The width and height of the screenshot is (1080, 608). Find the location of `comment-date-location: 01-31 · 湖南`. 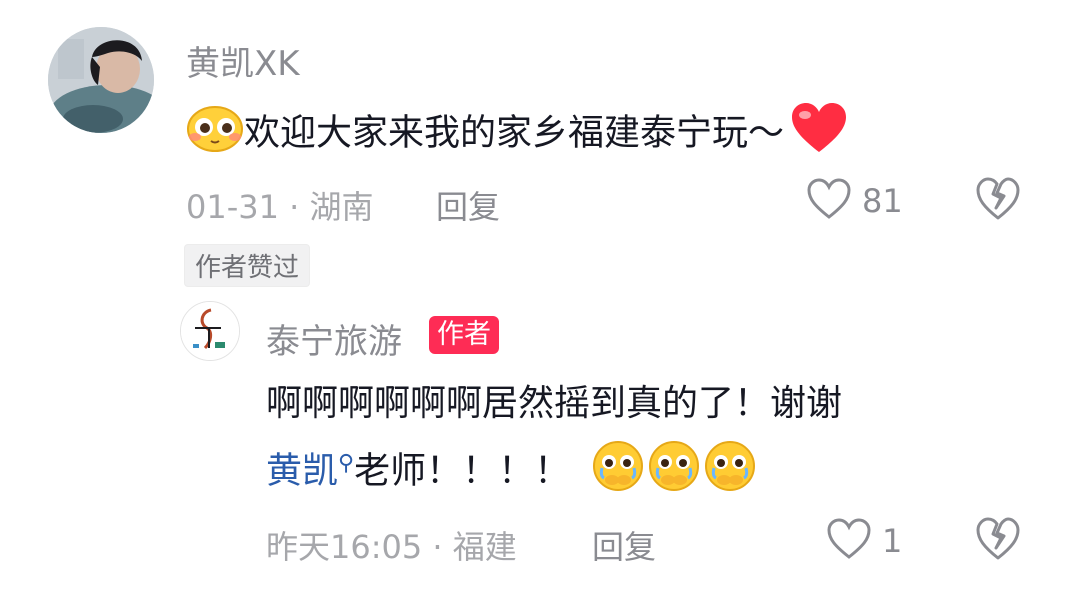

comment-date-location: 01-31 · 湖南 is located at coordinates (280, 207).